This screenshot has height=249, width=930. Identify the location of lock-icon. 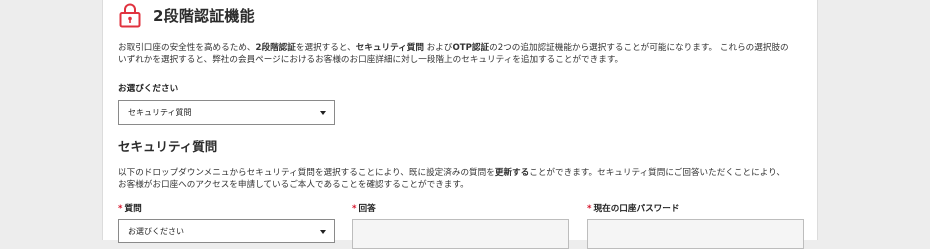
(130, 15).